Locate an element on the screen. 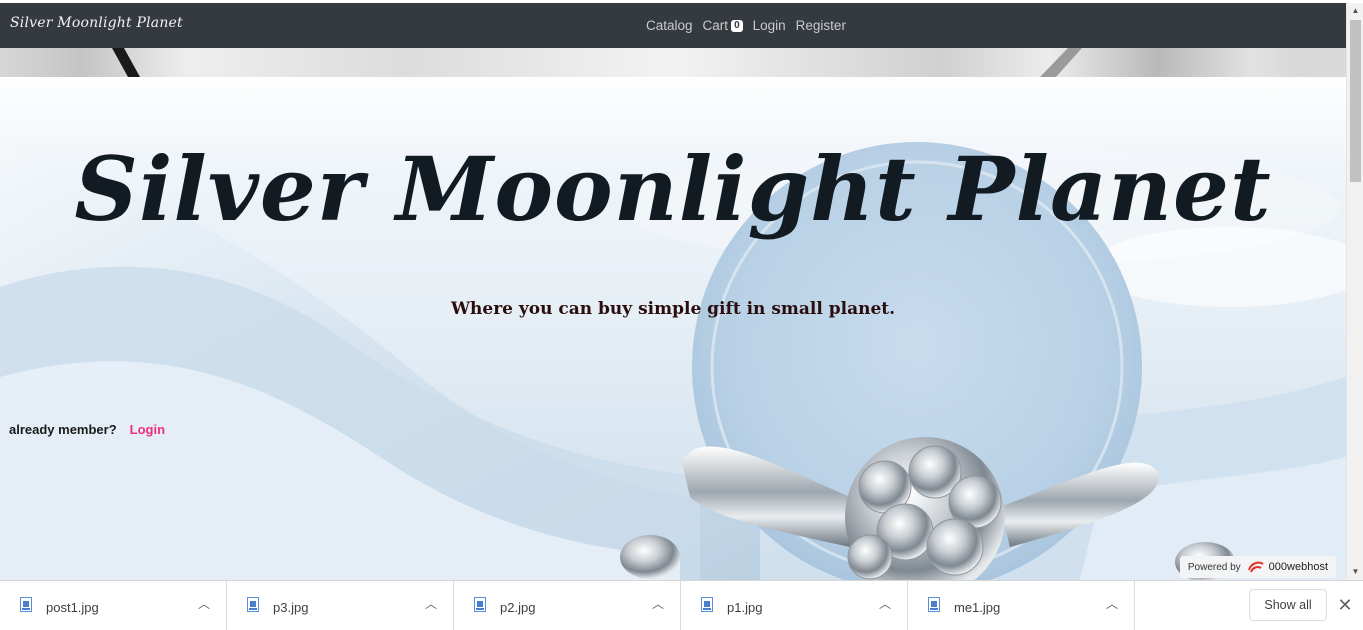 The height and width of the screenshot is (630, 1363). webhost-logo-icon is located at coordinates (1255, 567).